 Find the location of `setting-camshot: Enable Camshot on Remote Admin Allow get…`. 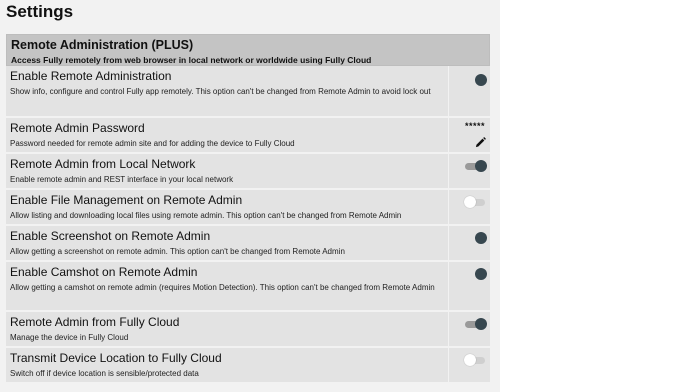

setting-camshot: Enable Camshot on Remote Admin Allow get… is located at coordinates (248, 287).